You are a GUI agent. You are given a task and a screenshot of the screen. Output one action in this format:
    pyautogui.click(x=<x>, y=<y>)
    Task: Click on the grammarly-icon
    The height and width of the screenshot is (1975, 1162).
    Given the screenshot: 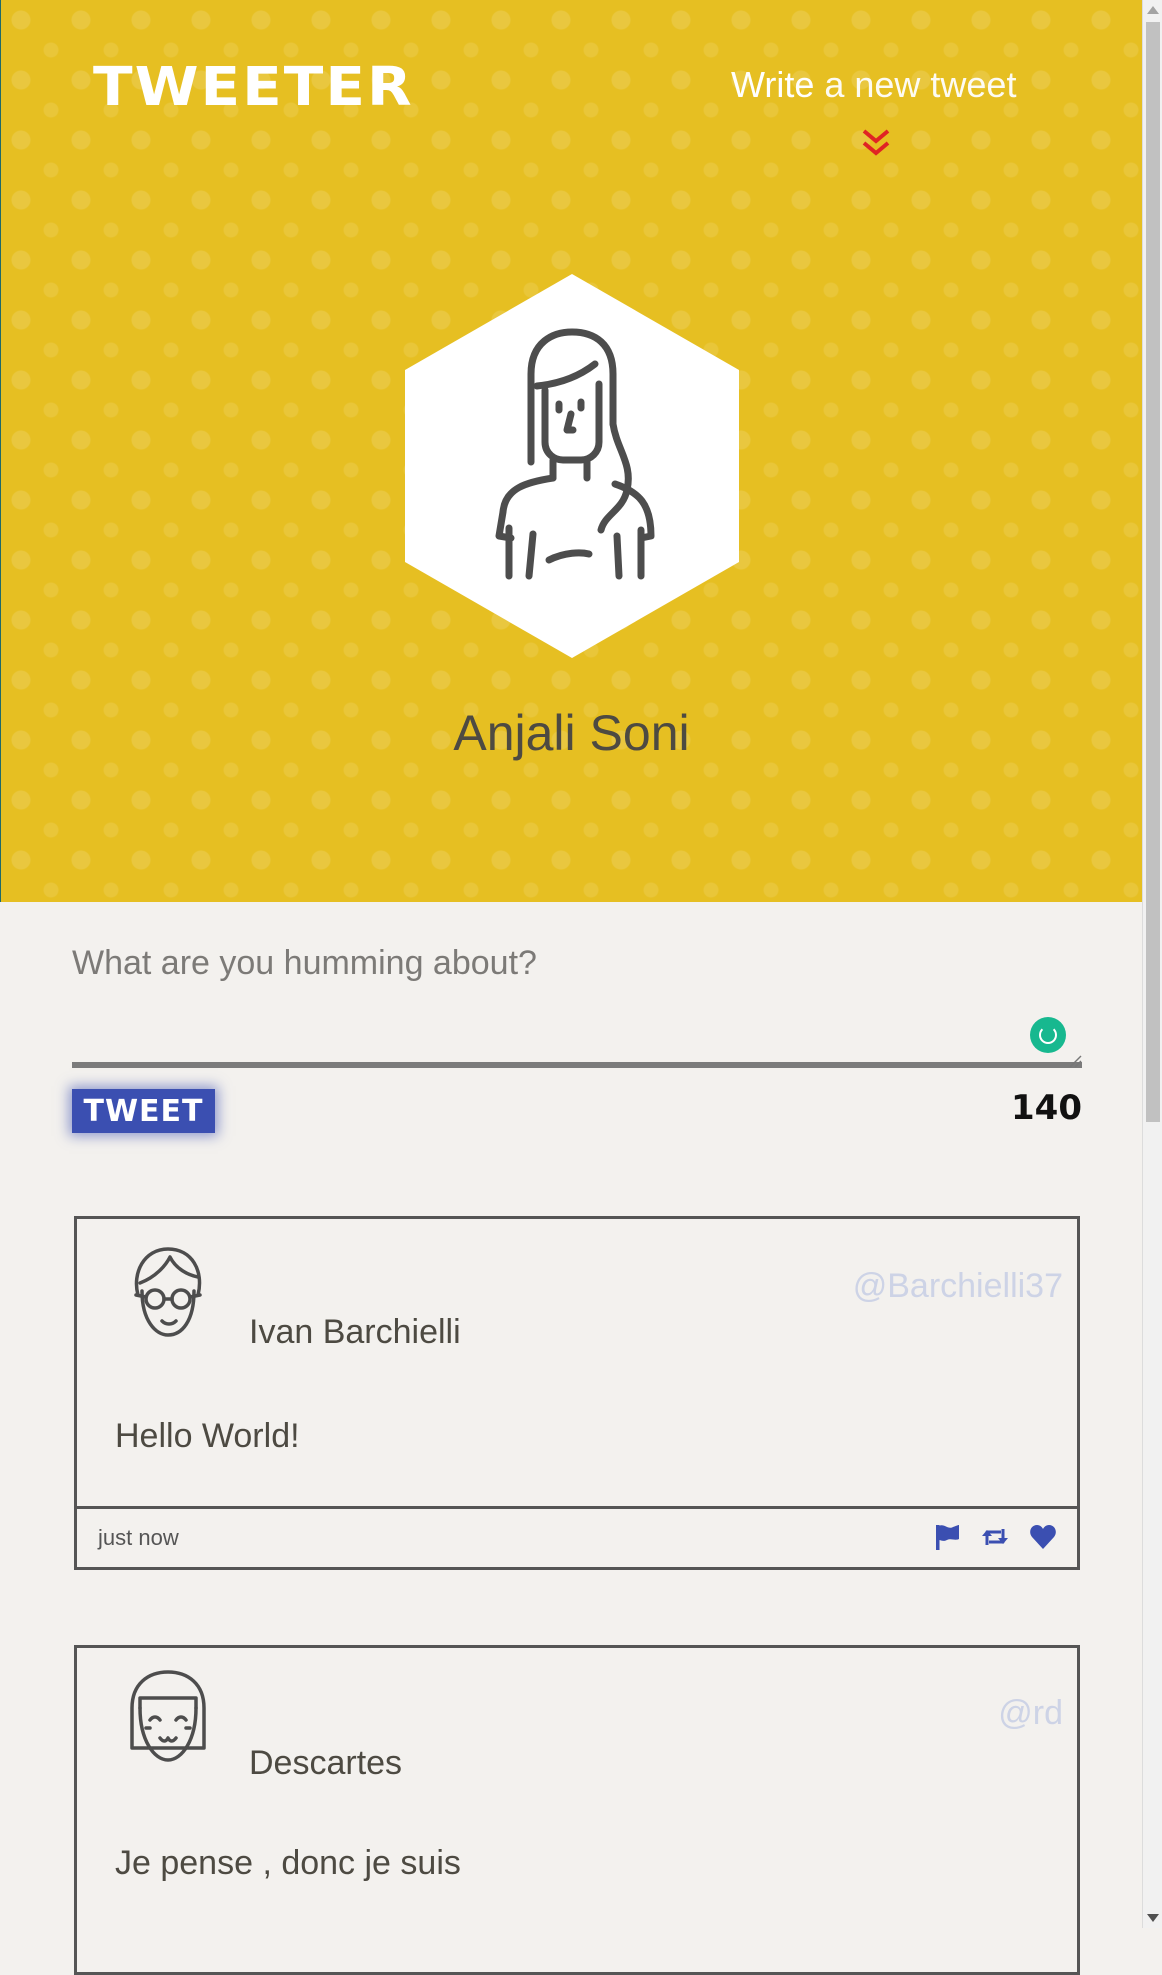 What is the action you would take?
    pyautogui.click(x=1048, y=1035)
    